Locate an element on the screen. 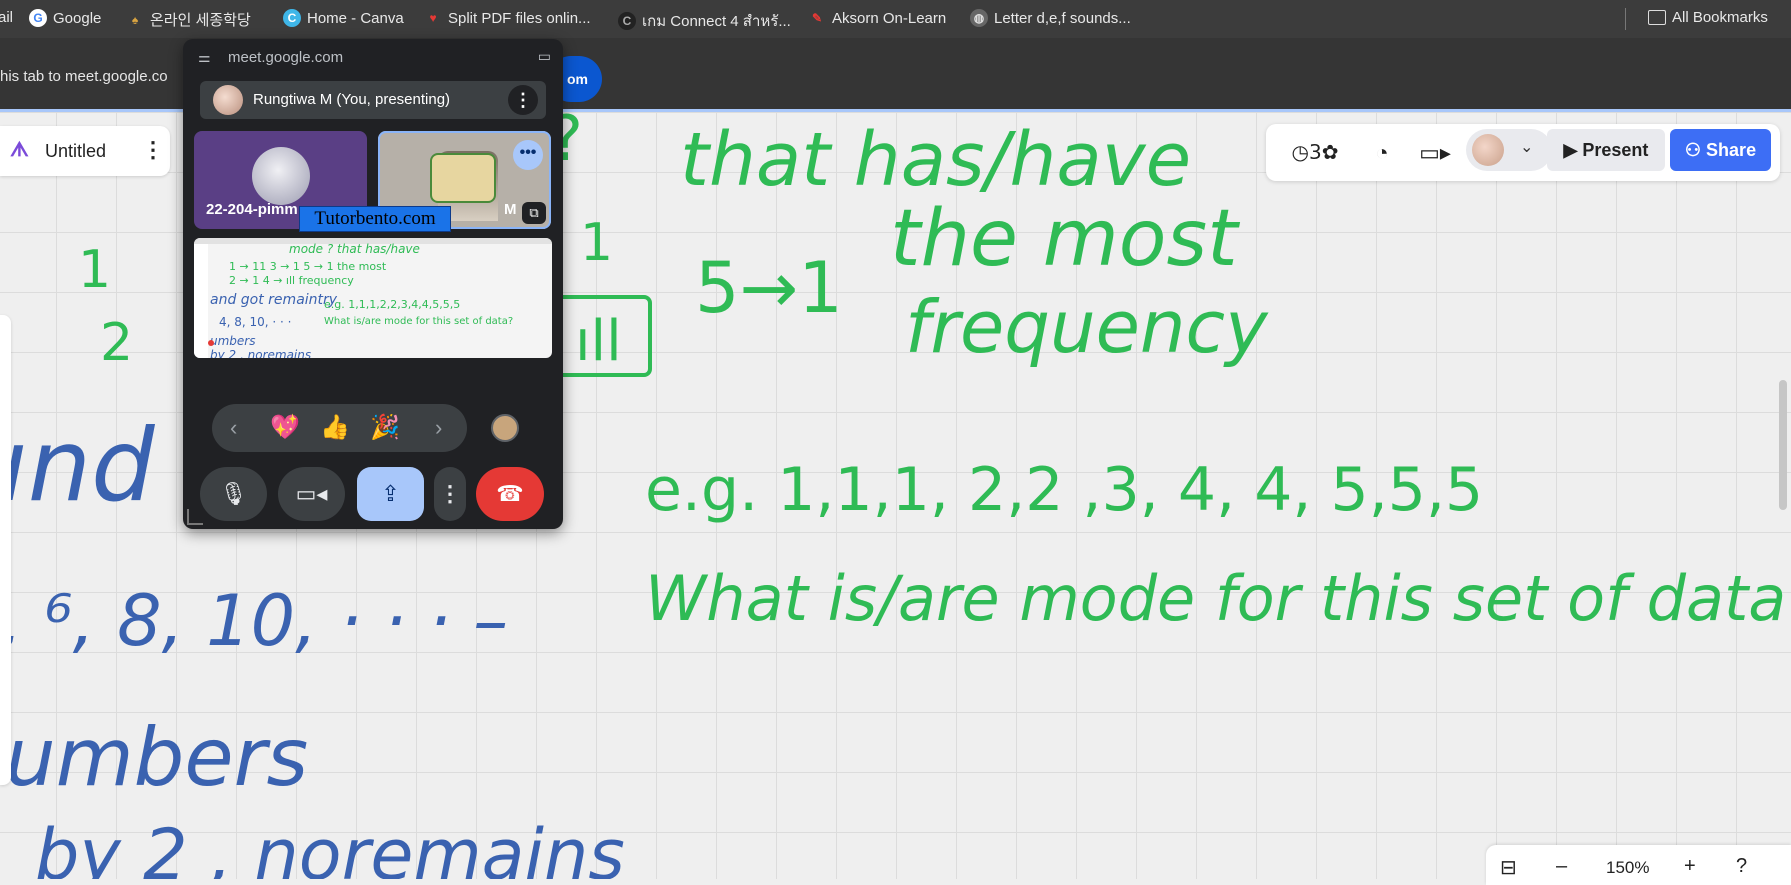  ink-frequency: frequency is located at coordinates (1087, 327).